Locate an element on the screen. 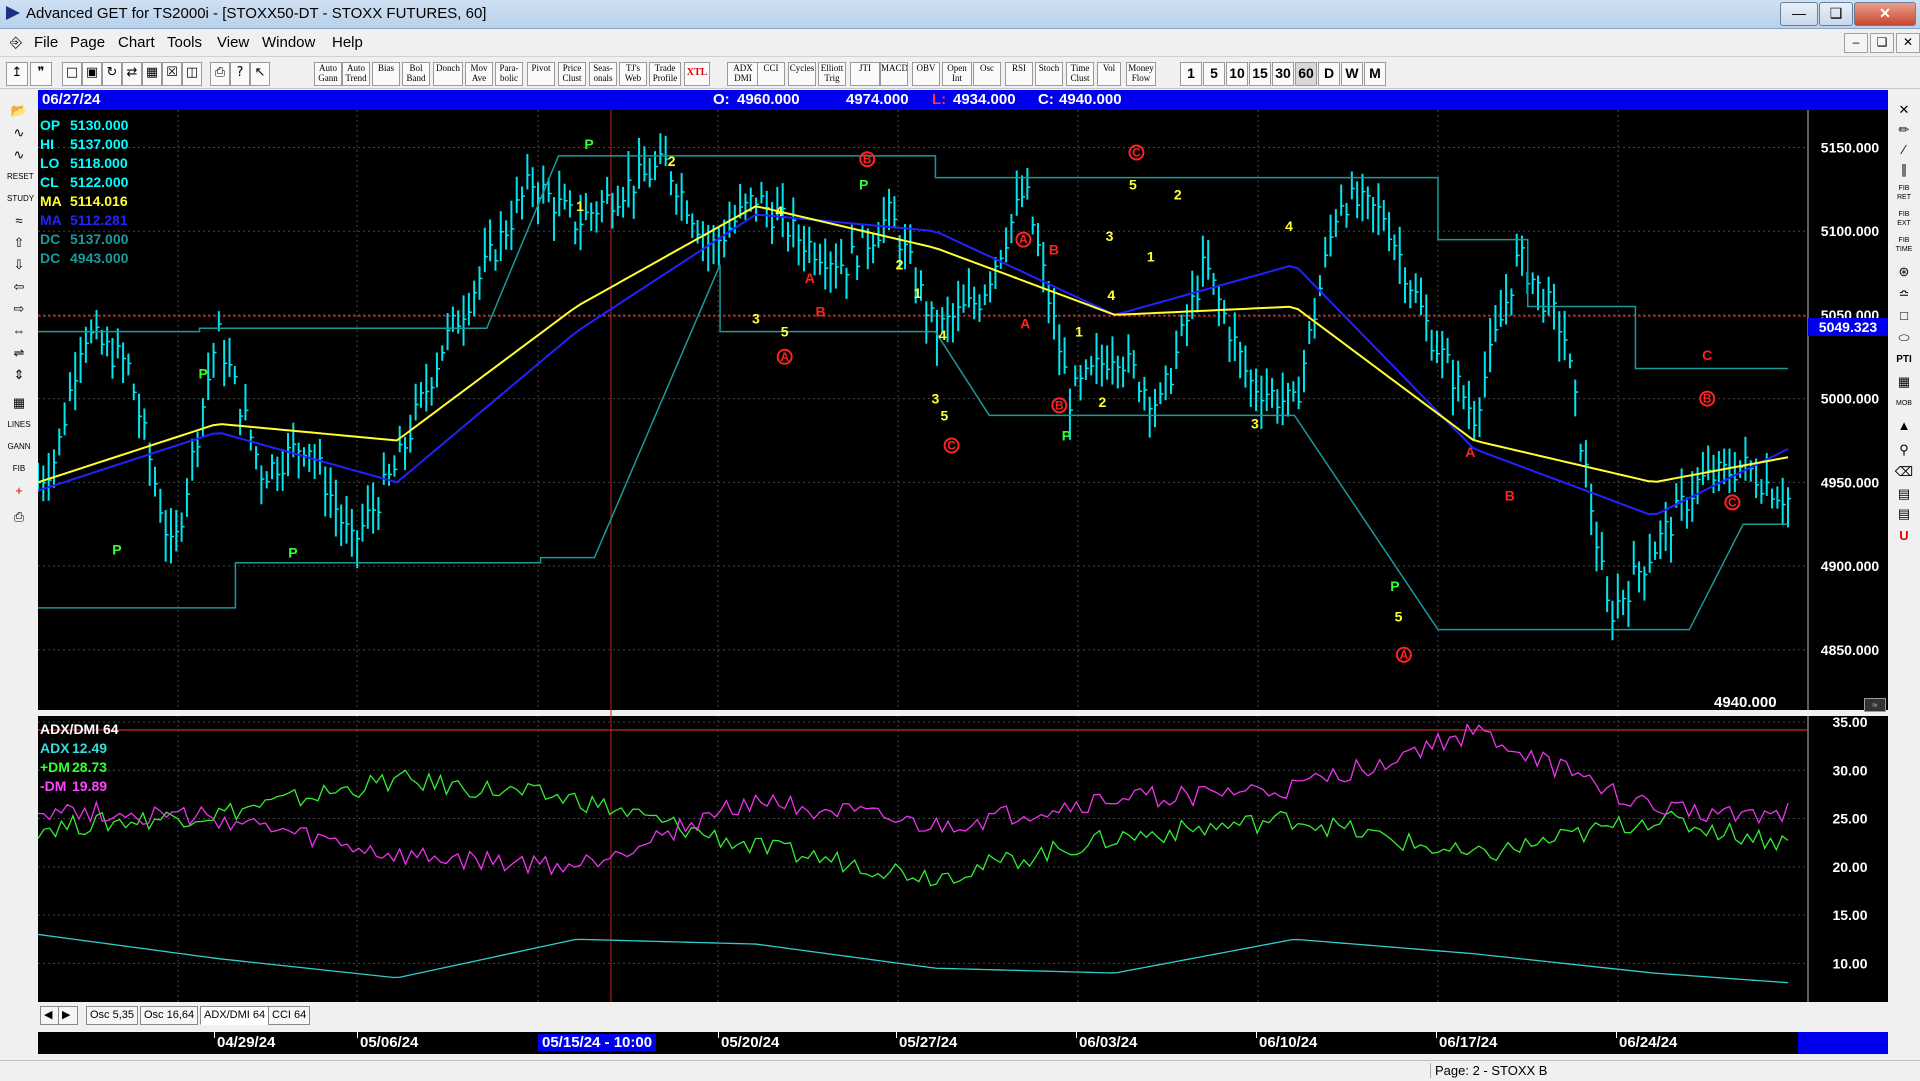 This screenshot has width=1920, height=1081. tab-osc-16-64: Osc 16,64 is located at coordinates (169, 1015).